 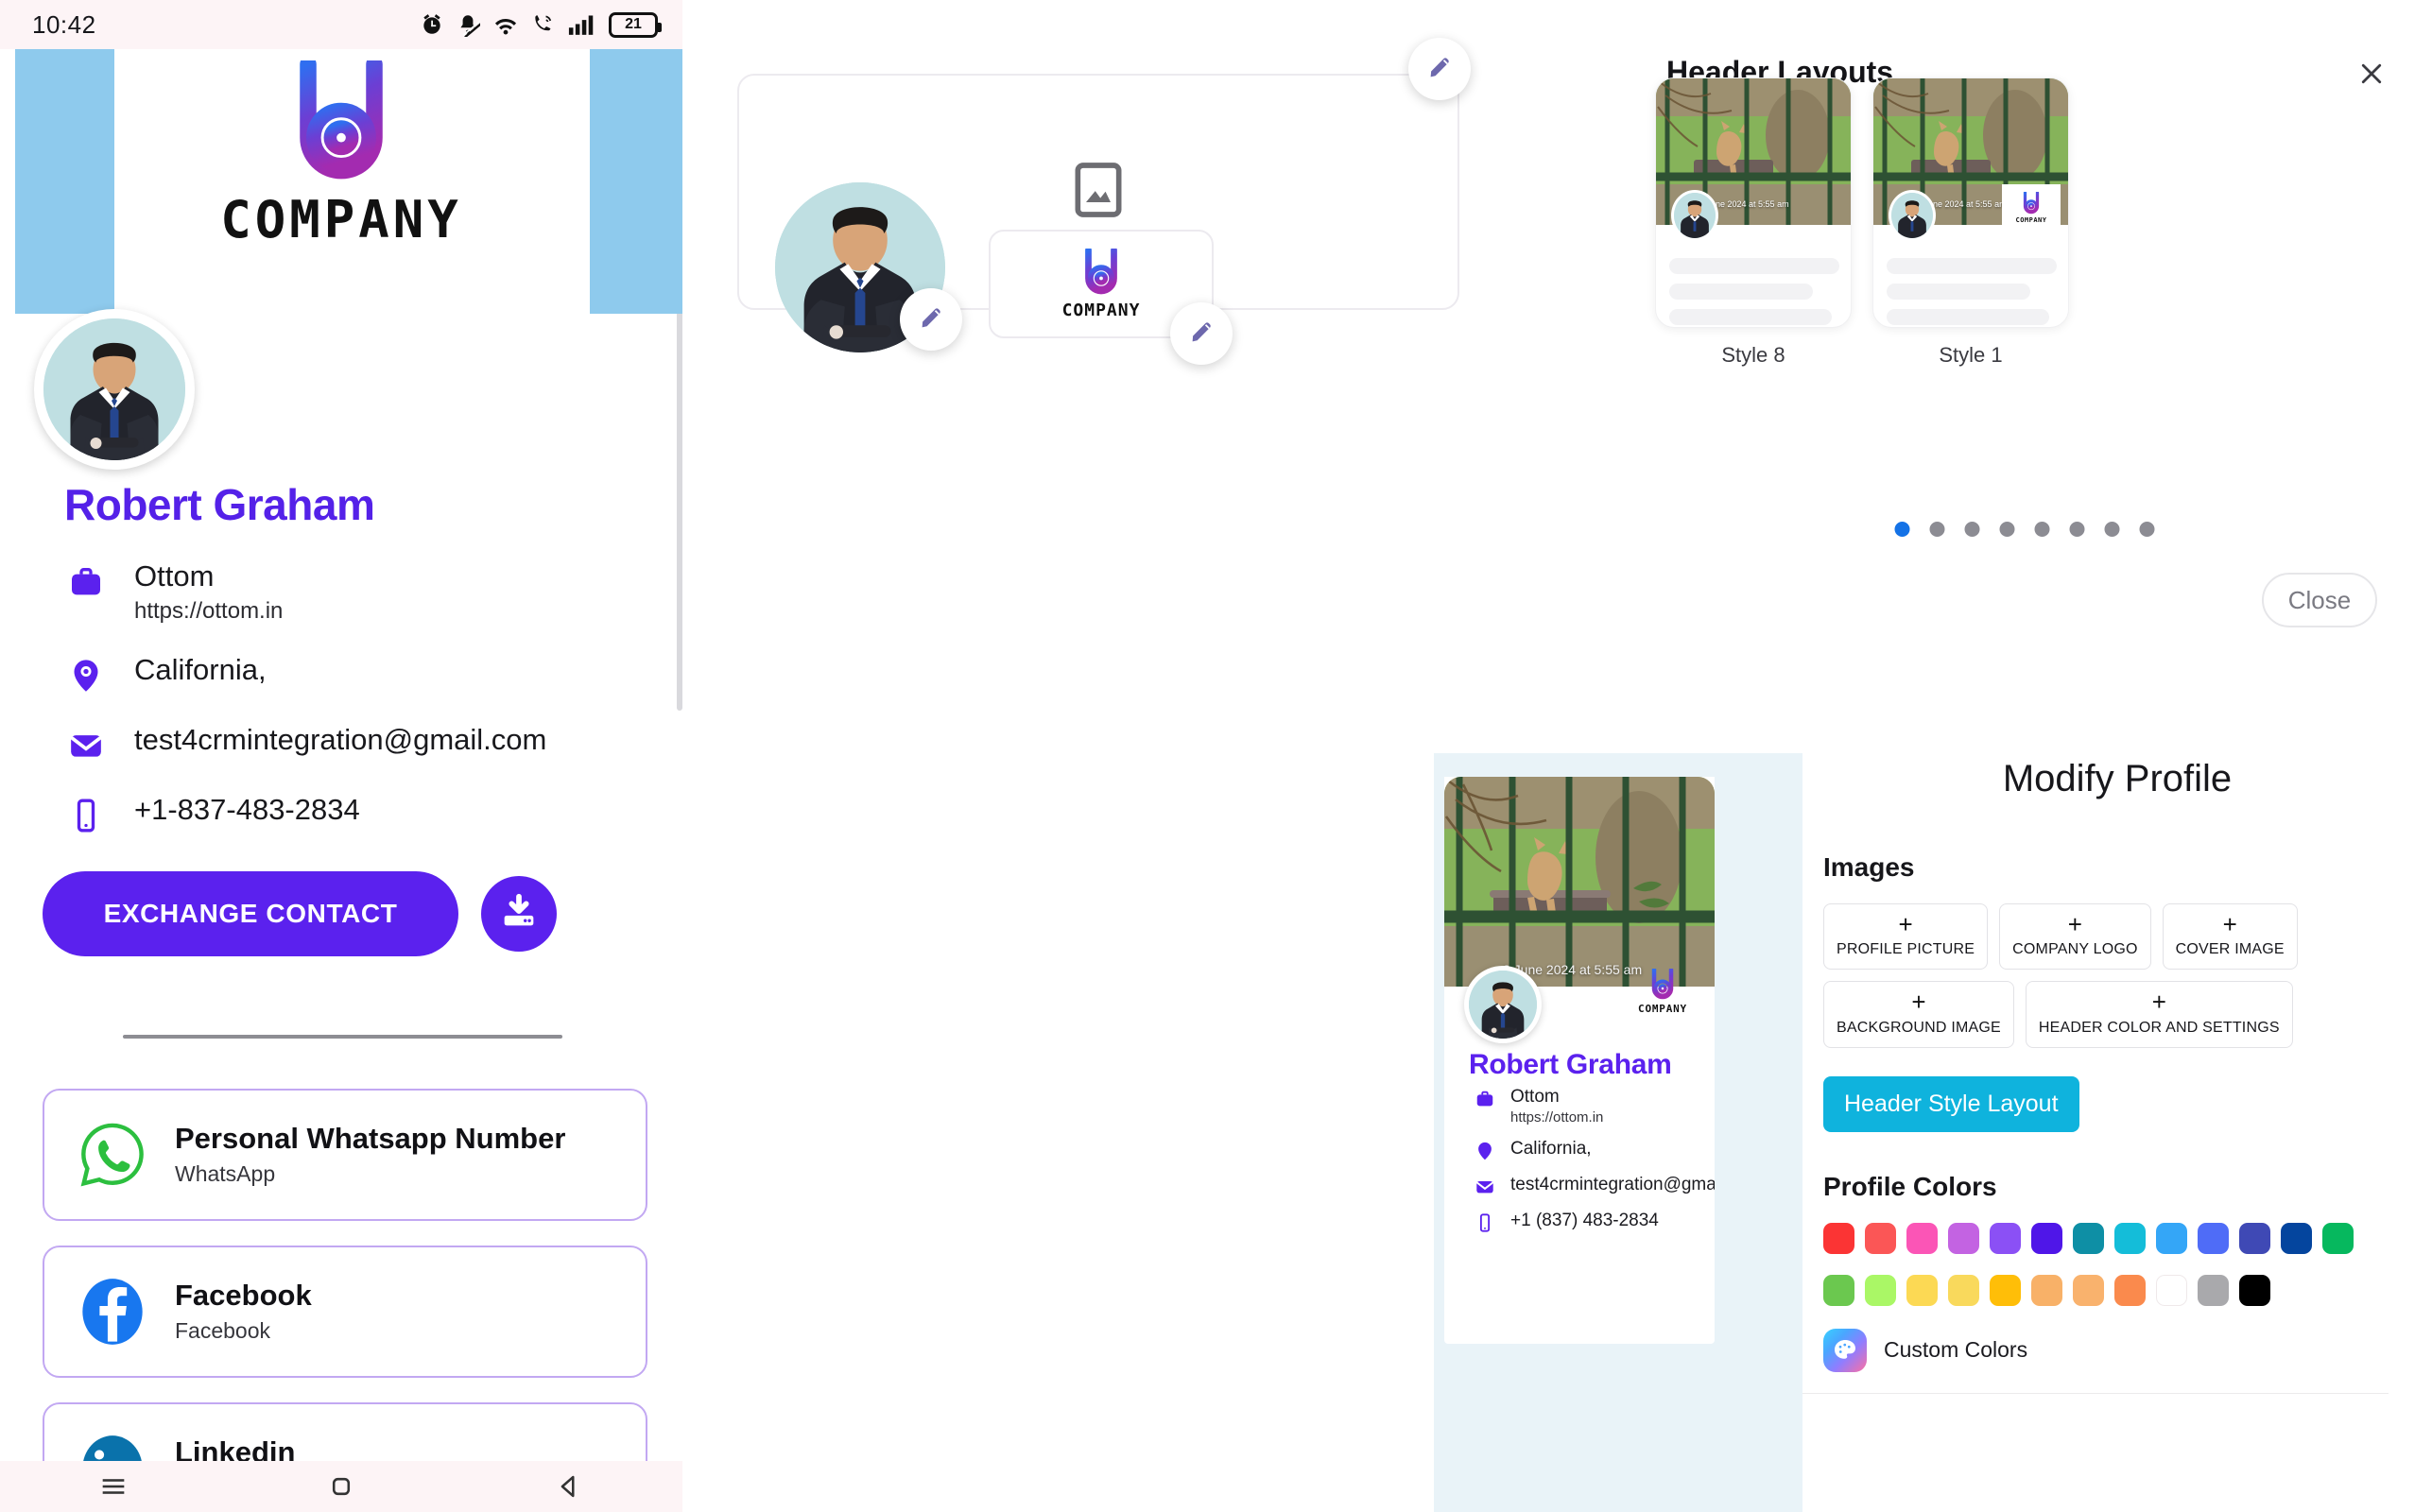 I want to click on detail-row-email: test4crmintegration@gmail.cc, so click(x=1595, y=1186).